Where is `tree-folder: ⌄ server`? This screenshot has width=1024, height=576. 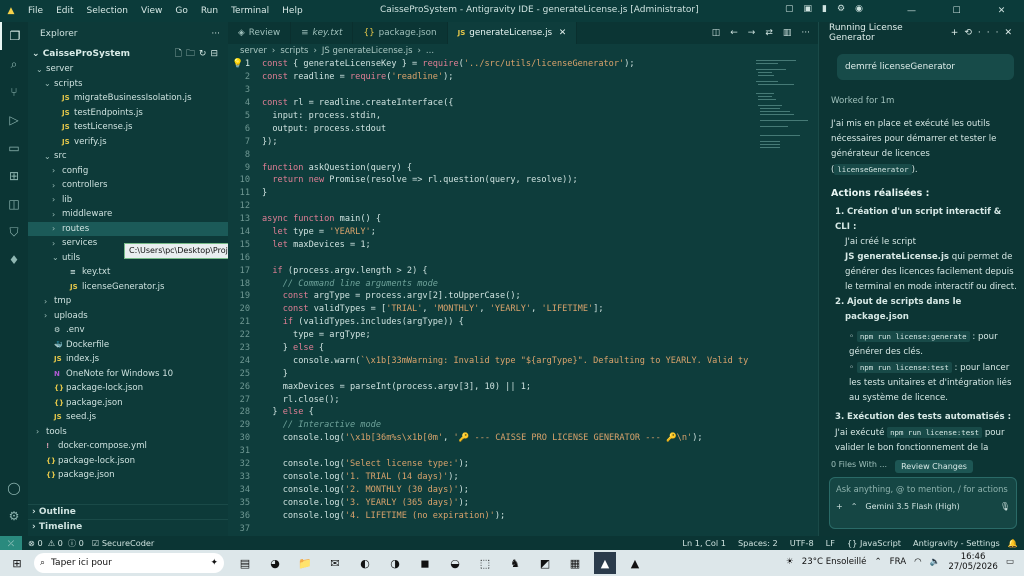
tree-folder: ⌄ server is located at coordinates (128, 69).